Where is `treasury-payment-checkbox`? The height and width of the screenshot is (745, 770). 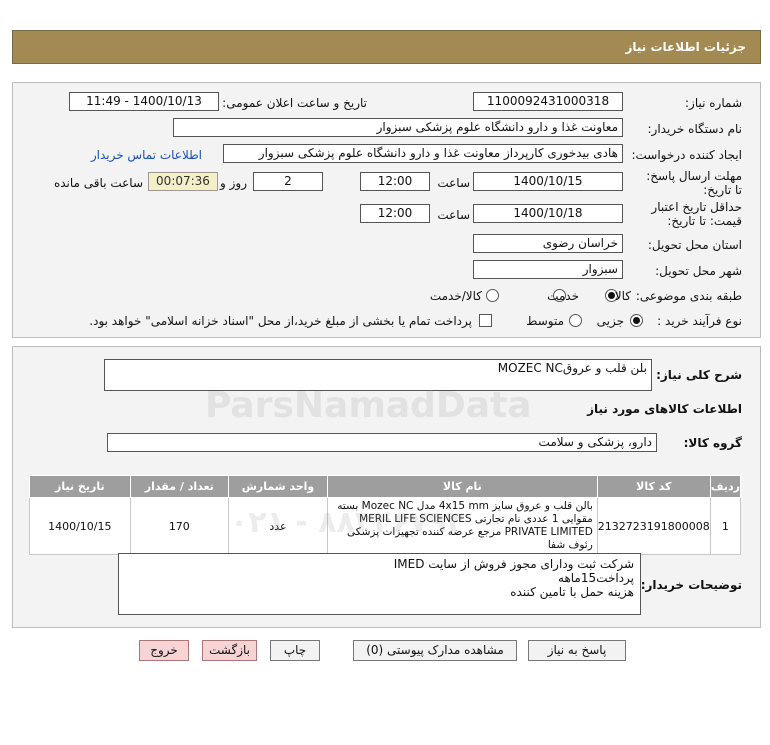 treasury-payment-checkbox is located at coordinates (485, 320).